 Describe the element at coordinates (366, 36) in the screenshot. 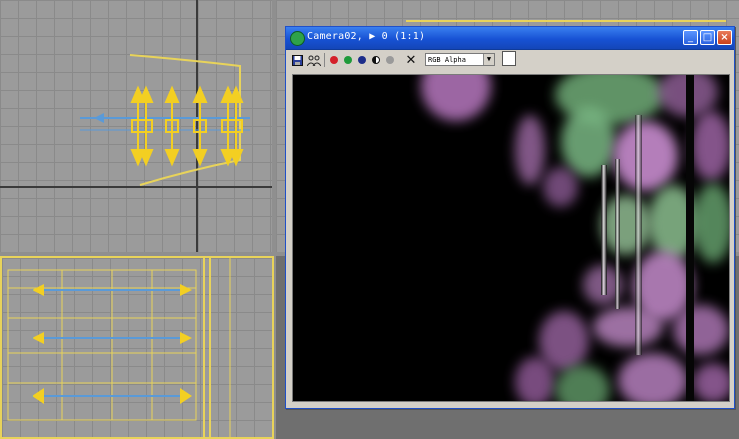

I see `window-title: Camera02, ▶ 0 (1:1)` at that location.